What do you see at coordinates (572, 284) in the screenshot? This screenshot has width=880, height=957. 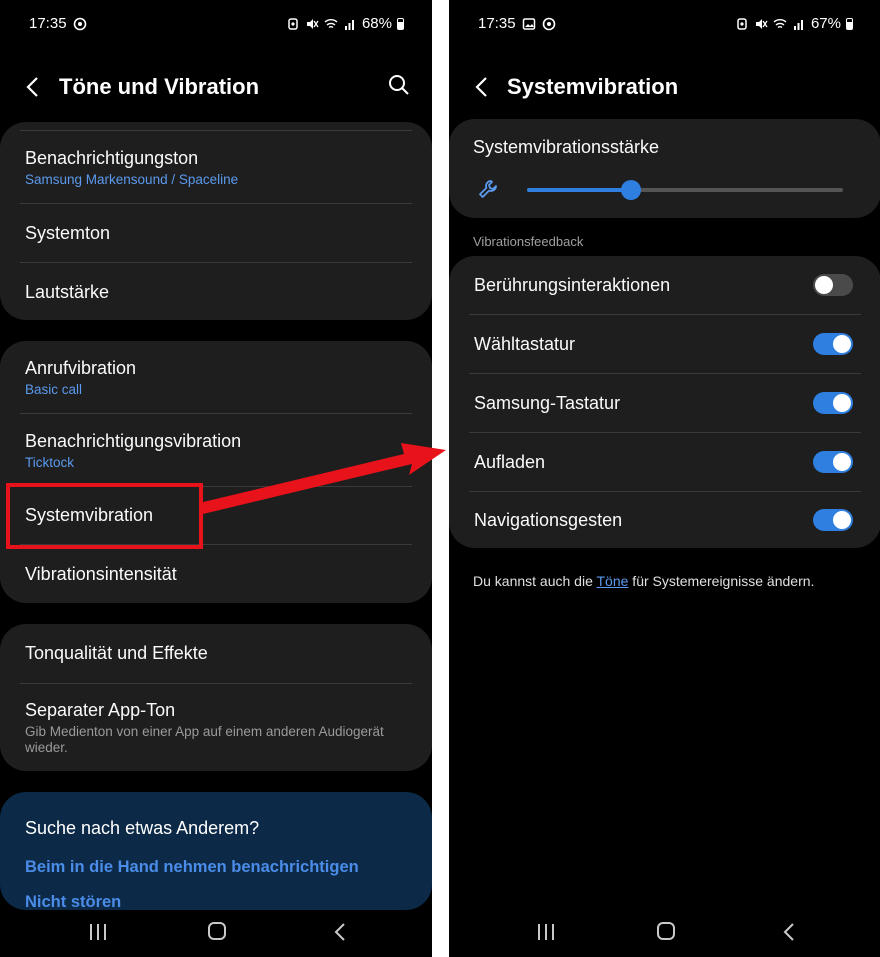 I see `toggle-label: Berührungsinteraktionen` at bounding box center [572, 284].